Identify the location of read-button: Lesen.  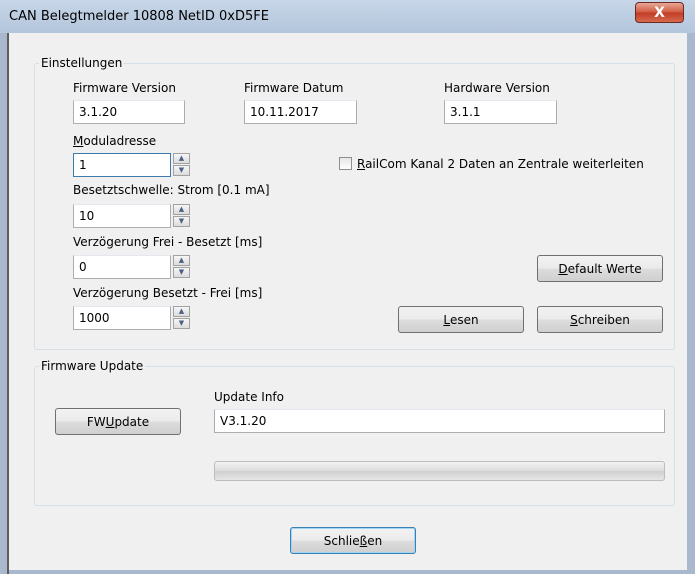
(461, 319).